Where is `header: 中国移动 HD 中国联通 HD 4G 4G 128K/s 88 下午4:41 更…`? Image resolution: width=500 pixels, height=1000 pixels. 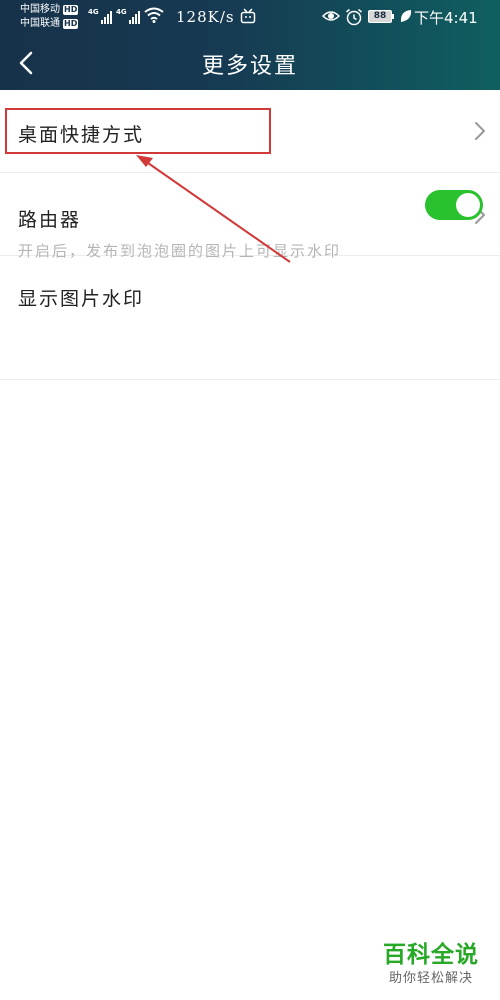 header: 中国移动 HD 中国联通 HD 4G 4G 128K/s 88 下午4:41 更… is located at coordinates (250, 45).